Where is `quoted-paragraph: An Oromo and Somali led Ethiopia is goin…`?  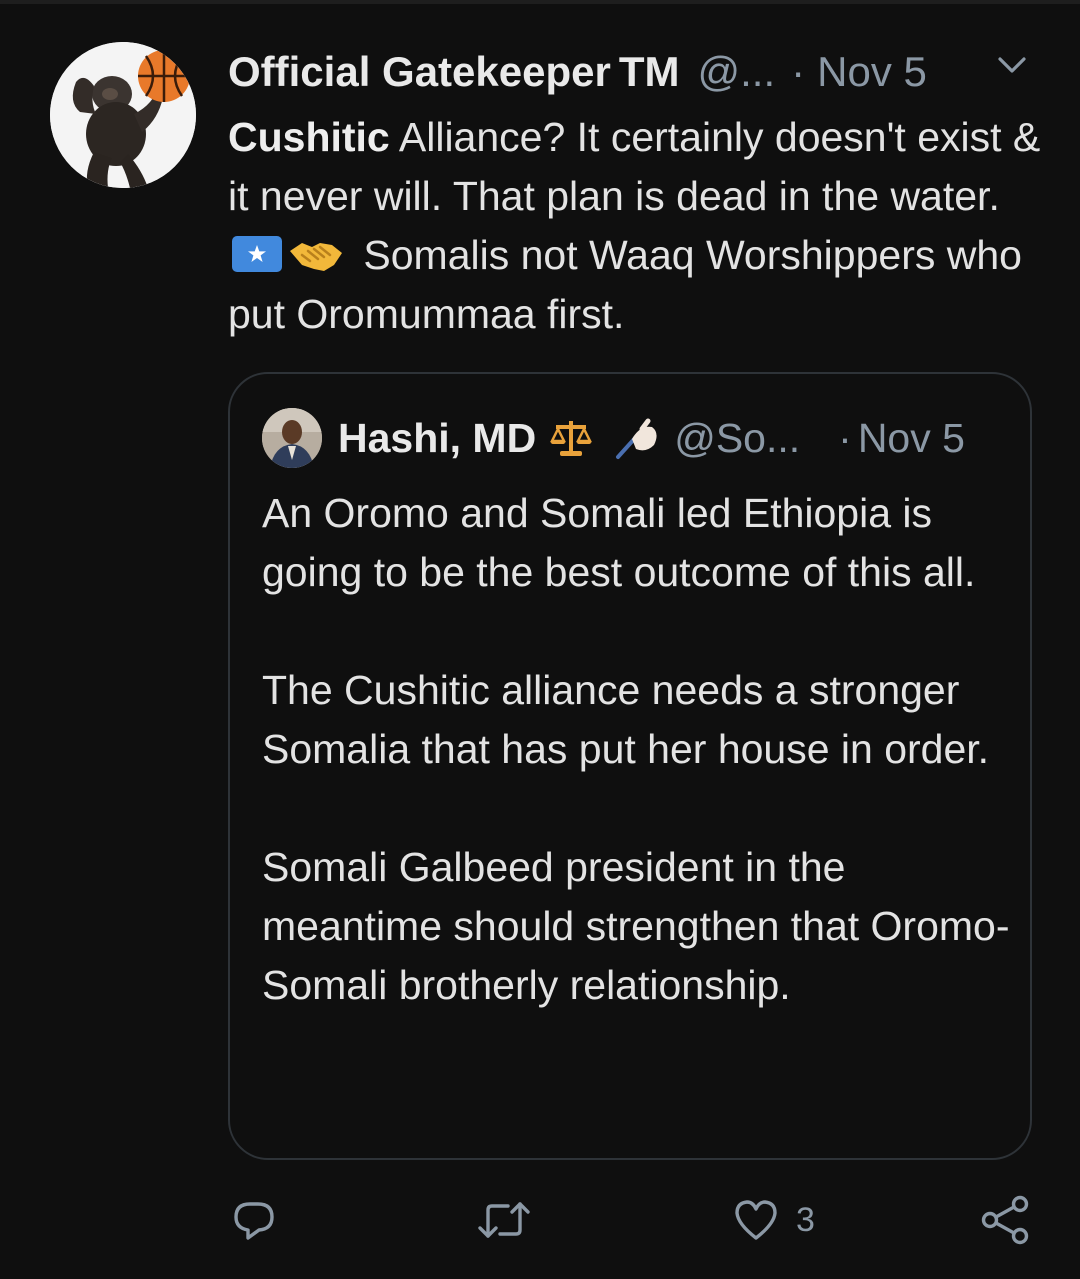
quoted-paragraph: An Oromo and Somali led Ethiopia is goin… is located at coordinates (619, 542).